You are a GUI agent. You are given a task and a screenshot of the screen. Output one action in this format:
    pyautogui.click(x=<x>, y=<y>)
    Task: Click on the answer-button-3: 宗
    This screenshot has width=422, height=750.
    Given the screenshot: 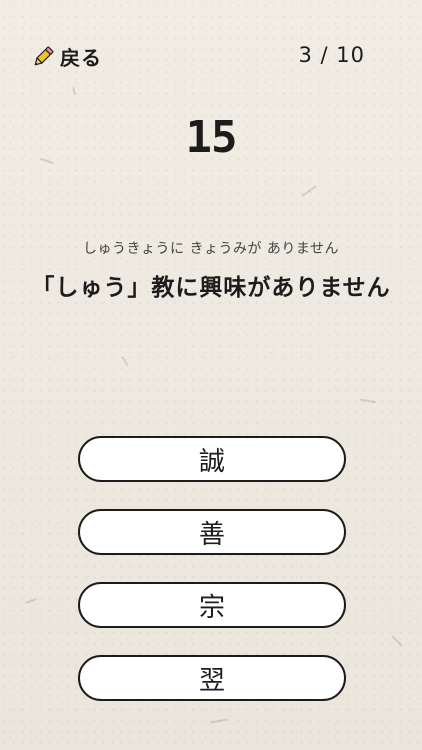 What is the action you would take?
    pyautogui.click(x=212, y=605)
    